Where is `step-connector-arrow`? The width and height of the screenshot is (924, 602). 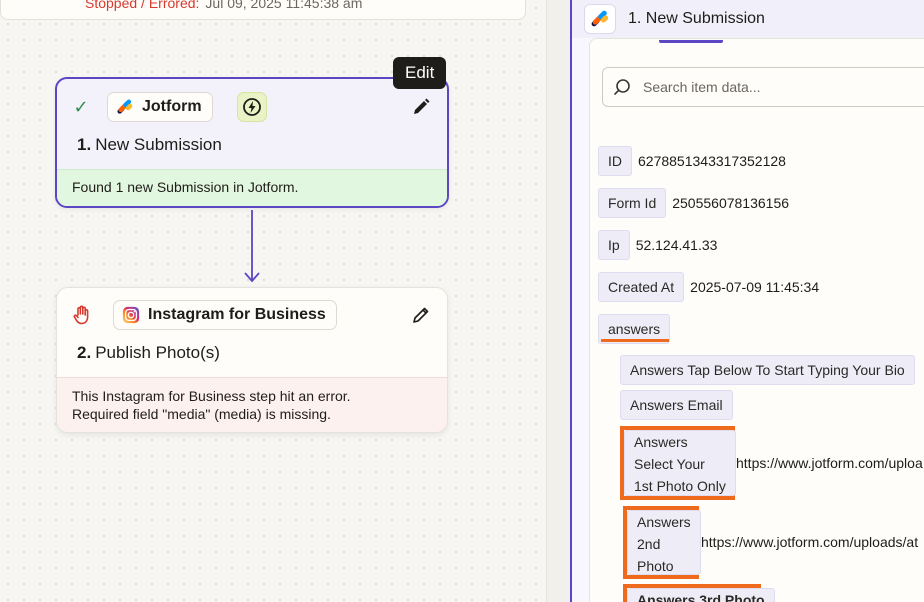 step-connector-arrow is located at coordinates (252, 246).